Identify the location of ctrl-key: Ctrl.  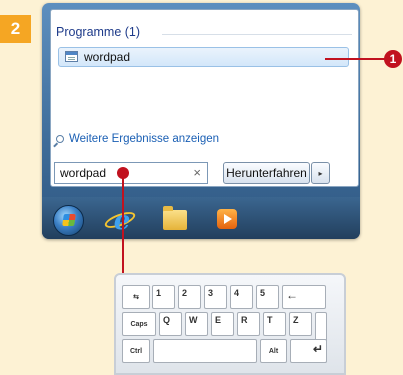
(136, 351).